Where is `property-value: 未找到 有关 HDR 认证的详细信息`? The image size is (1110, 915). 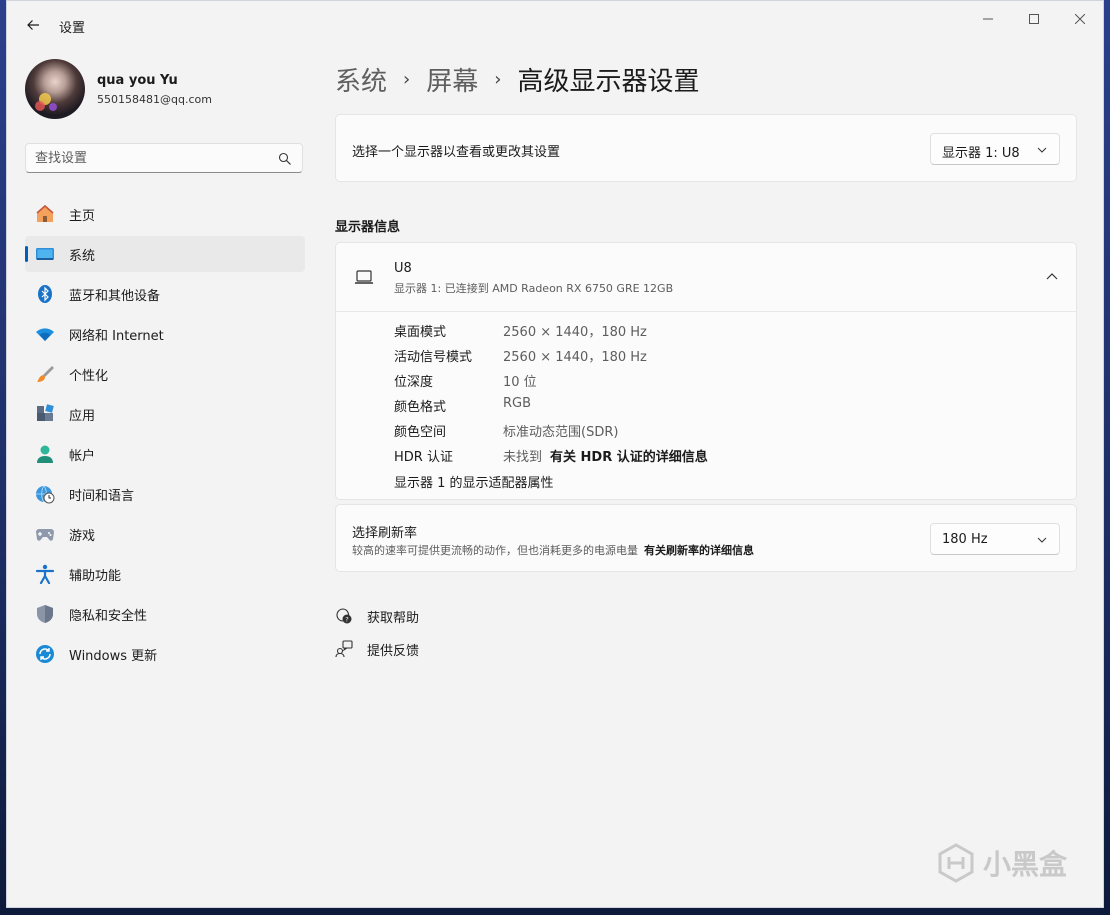
property-value: 未找到 有关 HDR 认证的详细信息 is located at coordinates (605, 455).